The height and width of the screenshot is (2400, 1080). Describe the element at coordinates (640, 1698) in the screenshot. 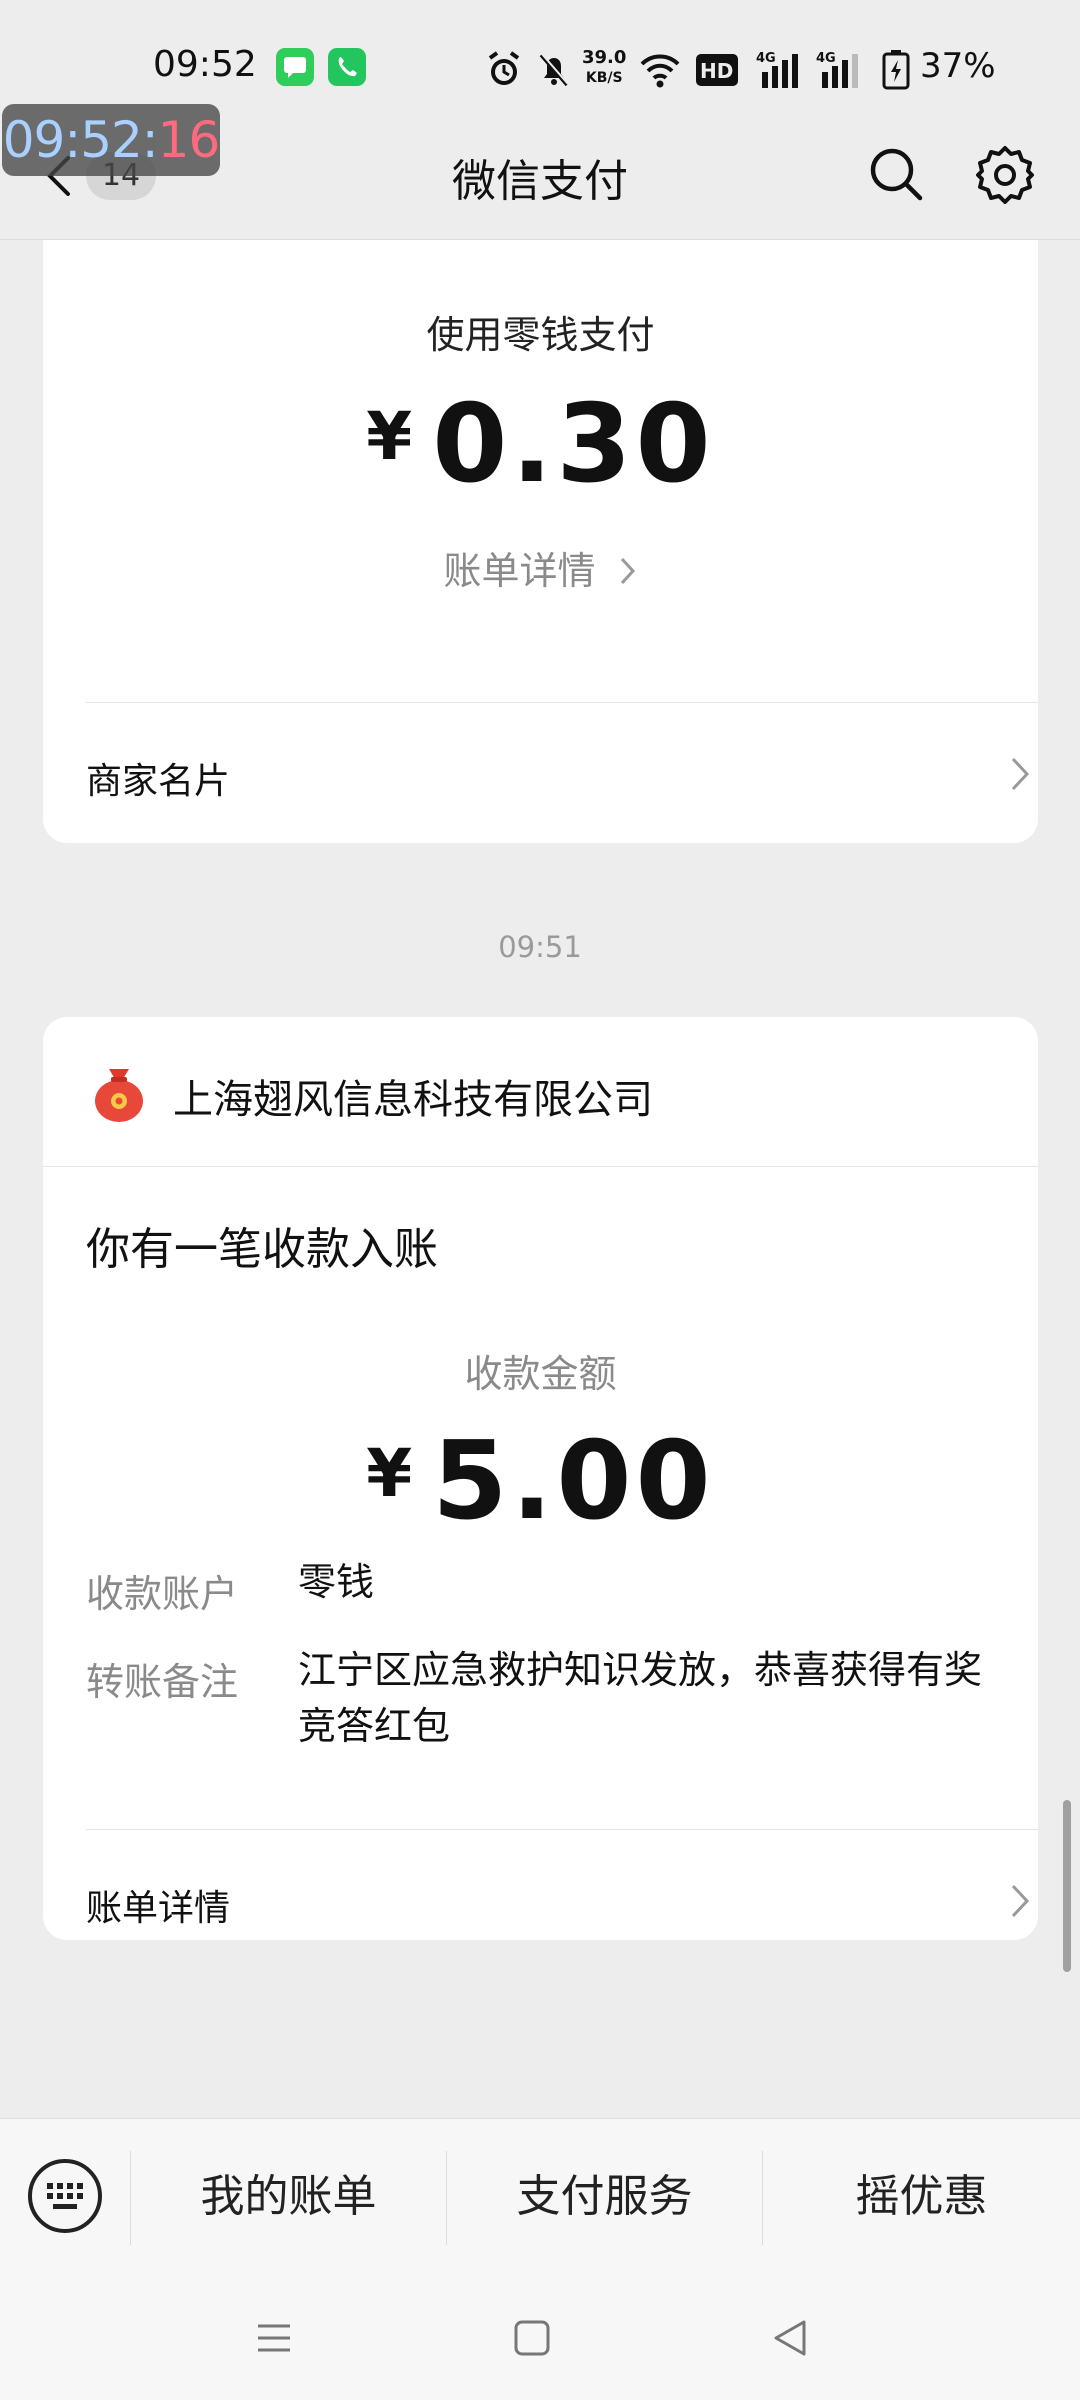

I see `transfer-note-value: 江宁区应急救护知识发放，恭喜获得有奖竞答红包` at that location.